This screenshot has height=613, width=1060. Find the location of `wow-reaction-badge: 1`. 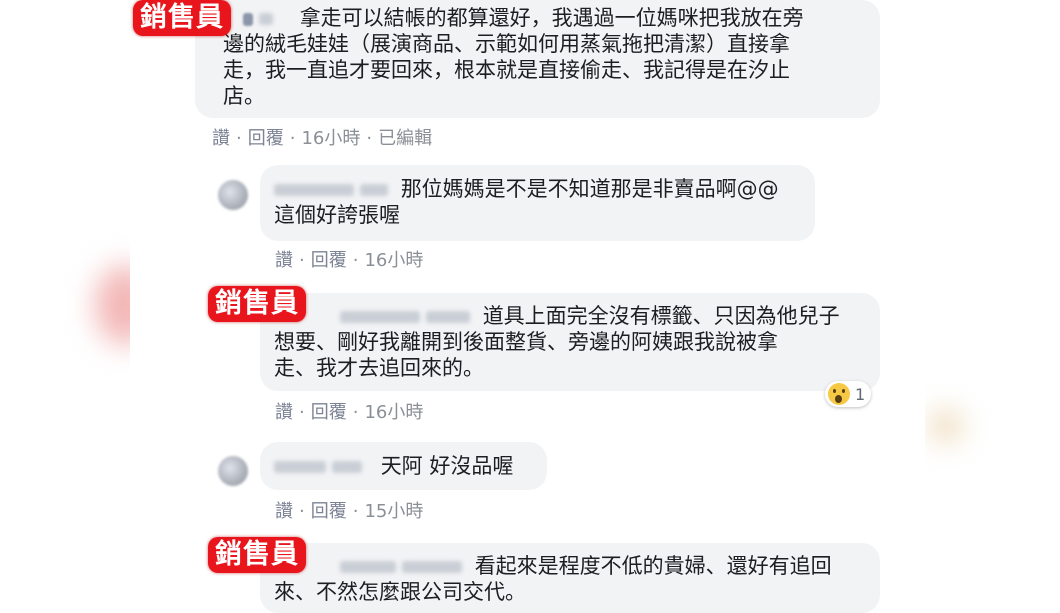

wow-reaction-badge: 1 is located at coordinates (848, 394).